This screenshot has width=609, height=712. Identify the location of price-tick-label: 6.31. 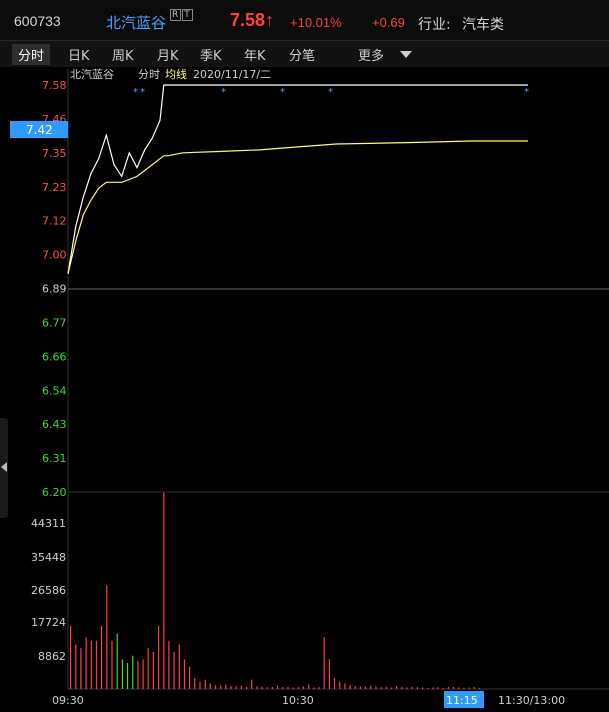
(54, 458).